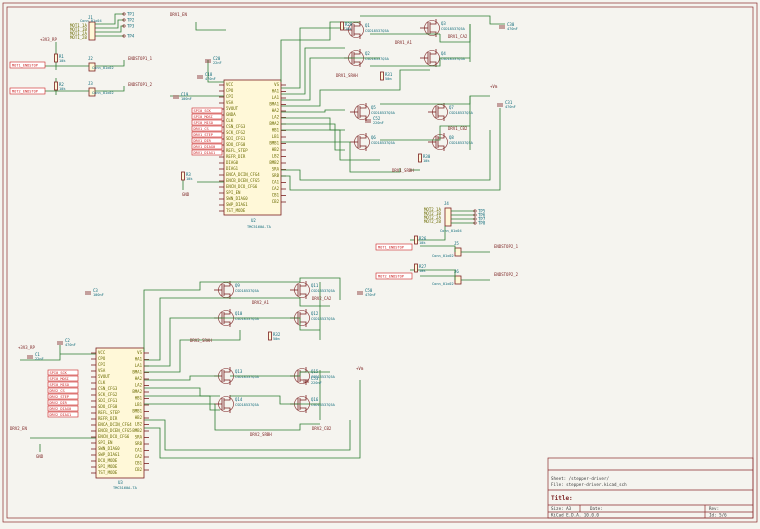 Image resolution: width=760 pixels, height=529 pixels. I want to click on testpoint-ref: TP2, so click(131, 20).